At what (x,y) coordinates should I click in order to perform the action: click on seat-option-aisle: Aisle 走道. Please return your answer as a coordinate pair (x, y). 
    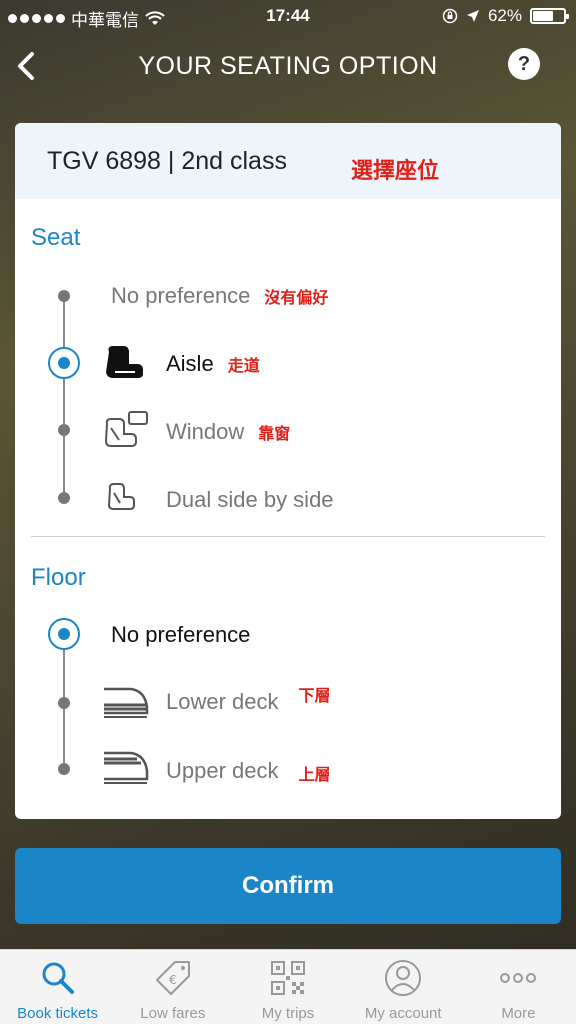
    Looking at the image, I should click on (213, 364).